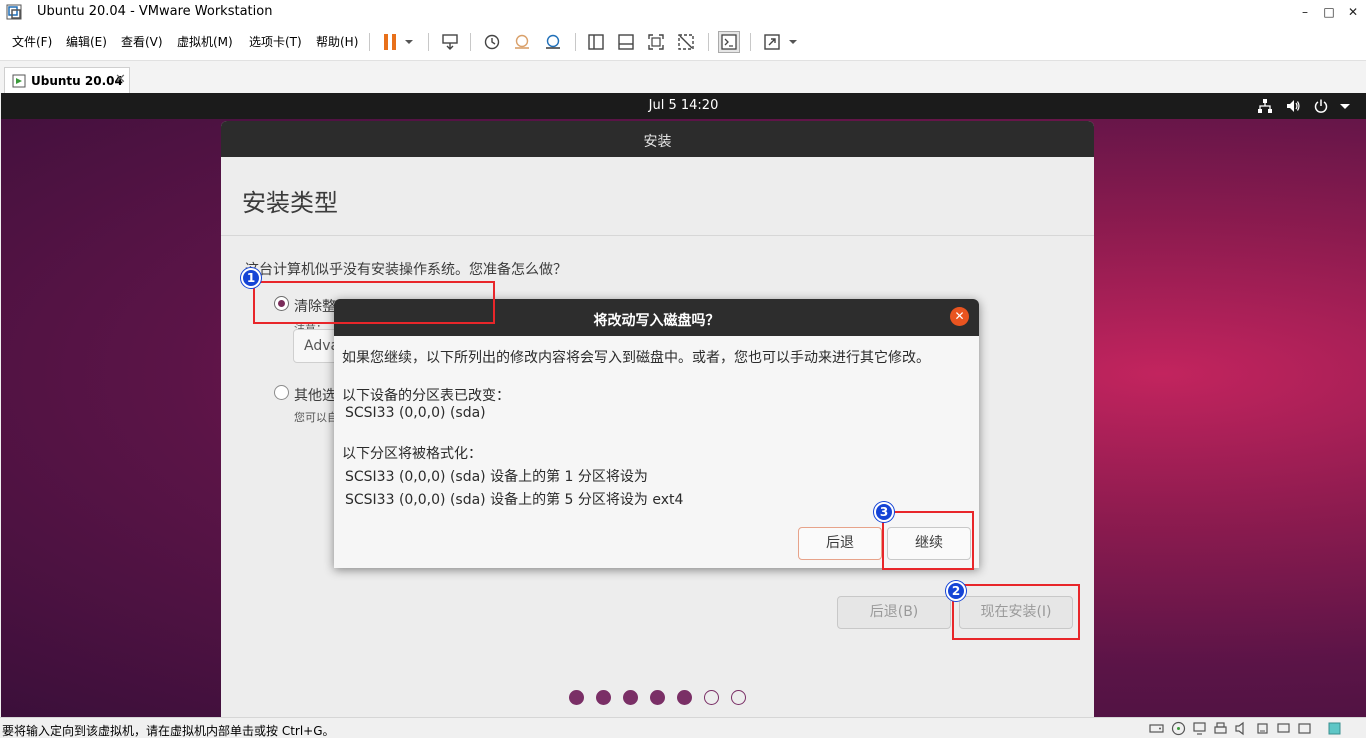 The height and width of the screenshot is (738, 1366). I want to click on cd-rom-icon, so click(1178, 728).